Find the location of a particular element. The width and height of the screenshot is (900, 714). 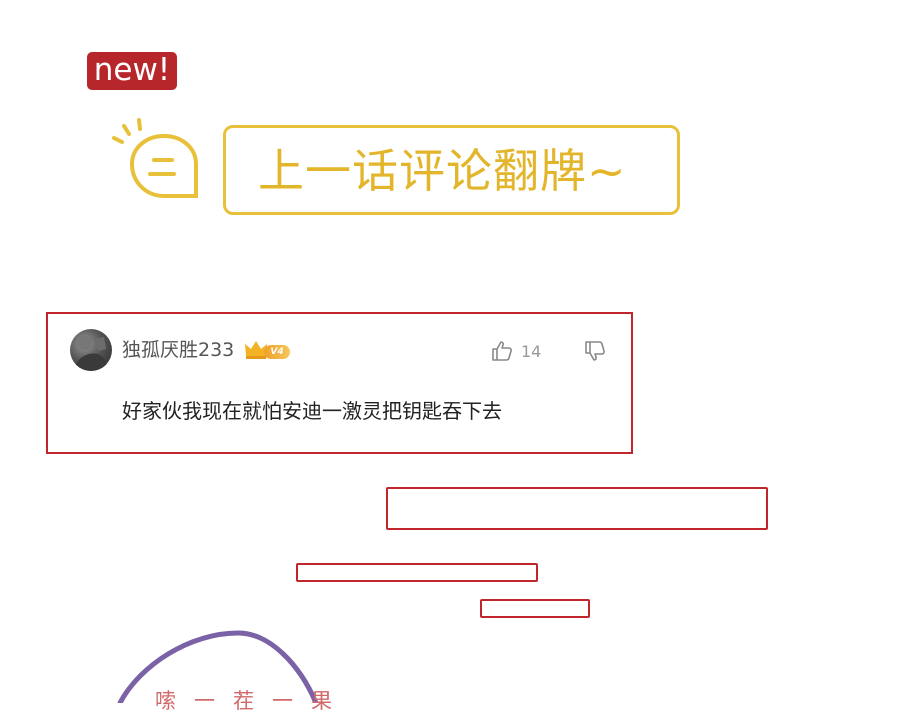

like-count: 14 is located at coordinates (531, 351).